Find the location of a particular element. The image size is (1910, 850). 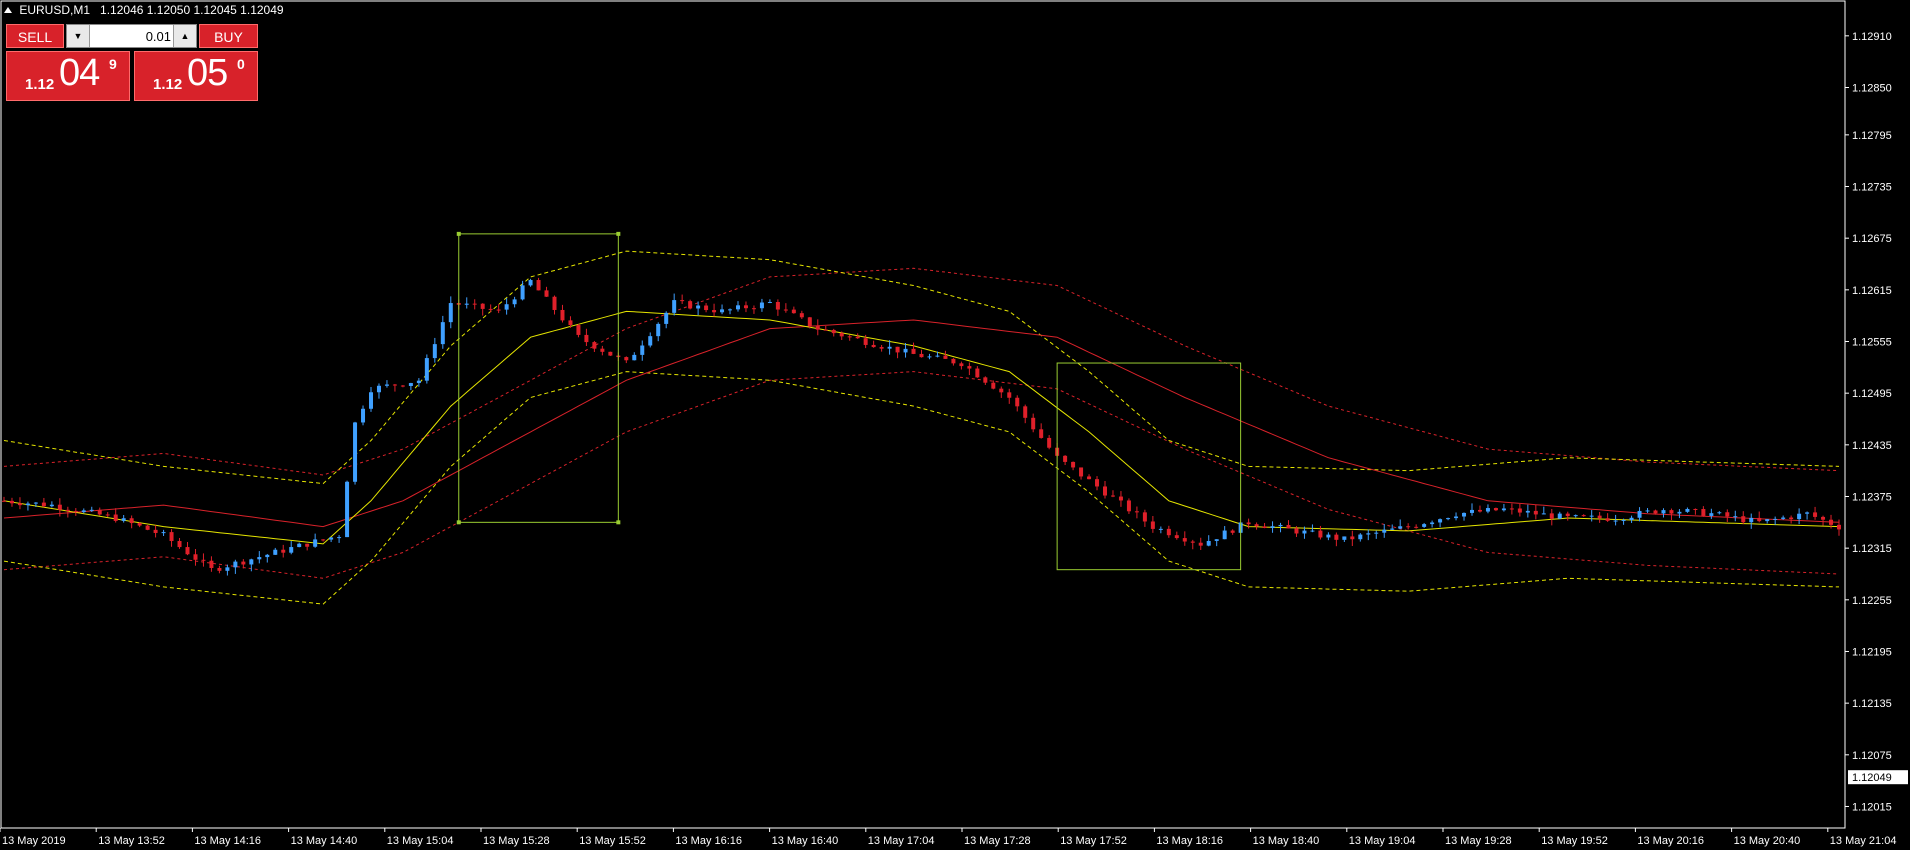

buy-price-button: 1.12 05 0 is located at coordinates (196, 76).